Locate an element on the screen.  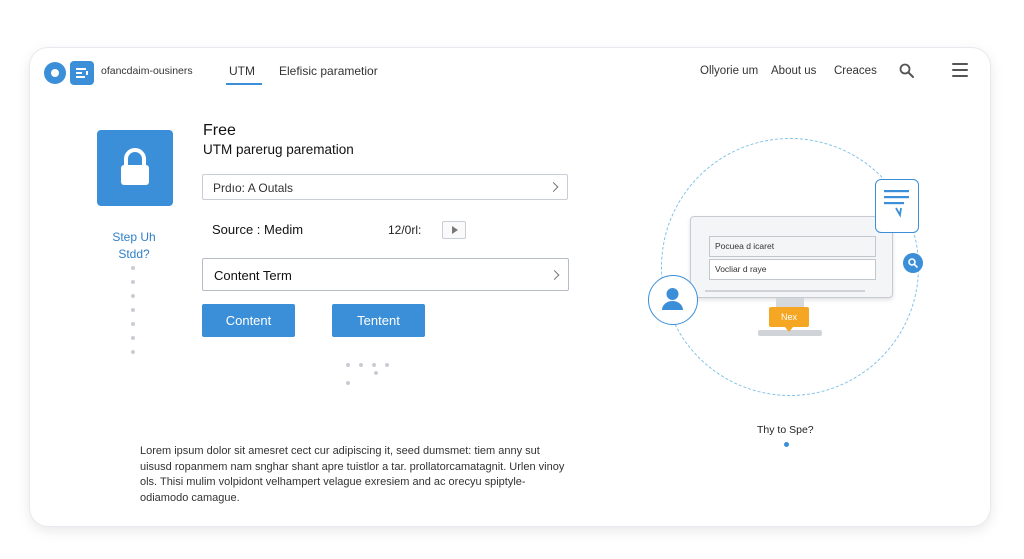
source-medium-label: Source : Medim is located at coordinates (258, 229).